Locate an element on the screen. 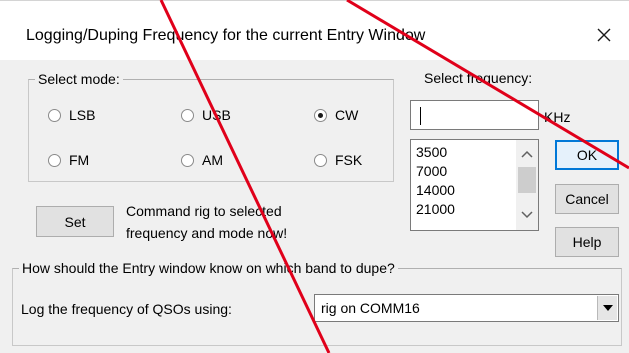  frequency-unit: KHz is located at coordinates (557, 117).